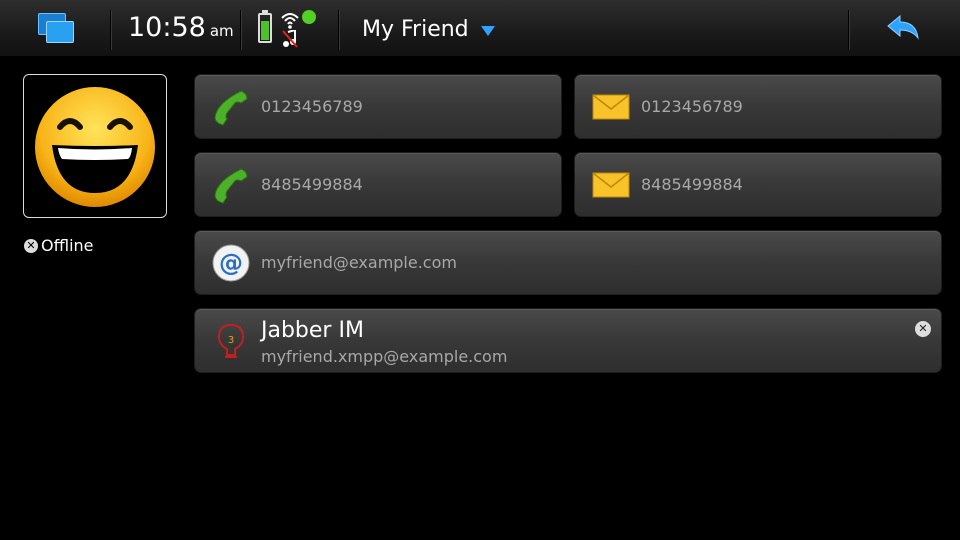  What do you see at coordinates (692, 106) in the screenshot?
I see `sms-number: 0123456789` at bounding box center [692, 106].